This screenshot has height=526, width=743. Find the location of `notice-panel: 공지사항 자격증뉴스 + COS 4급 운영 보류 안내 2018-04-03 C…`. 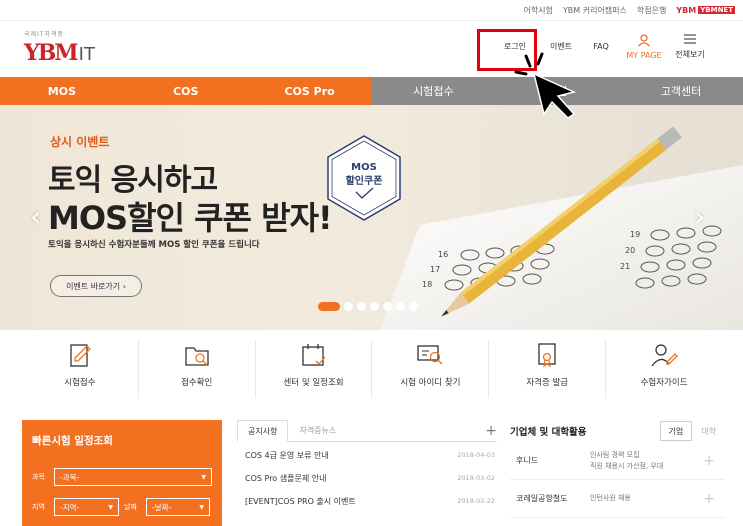

notice-panel: 공지사항 자격증뉴스 + COS 4급 운영 보류 안내 2018-04-03 C… is located at coordinates (367, 473).